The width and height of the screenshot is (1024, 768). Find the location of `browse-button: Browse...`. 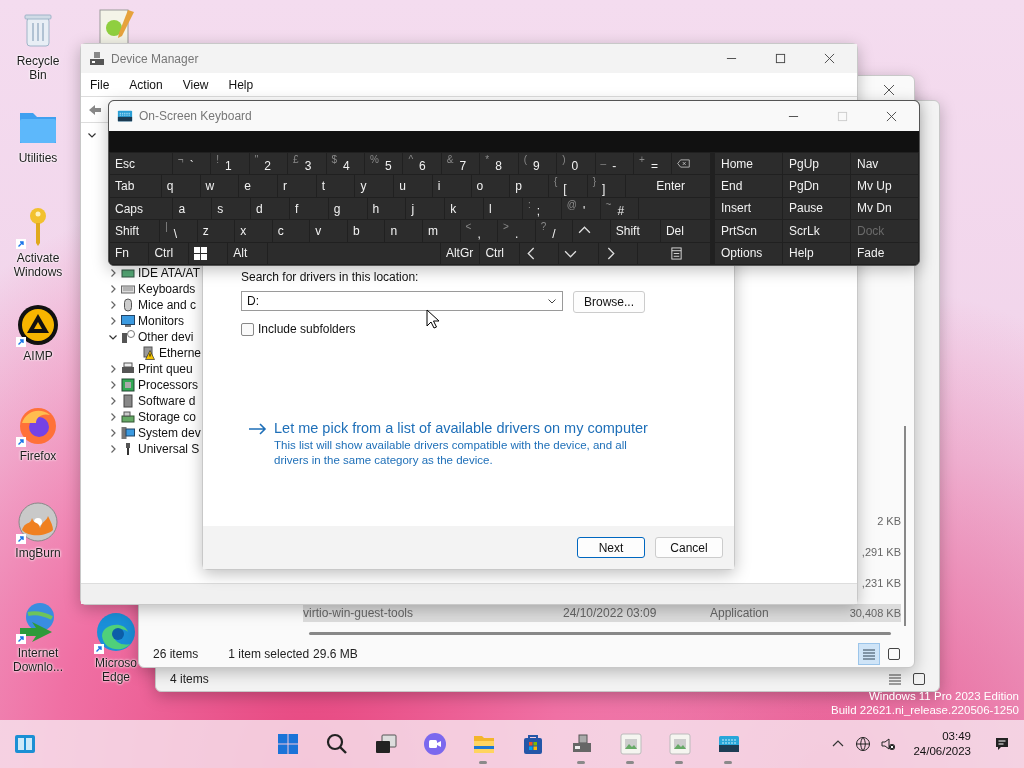

browse-button: Browse... is located at coordinates (609, 302).